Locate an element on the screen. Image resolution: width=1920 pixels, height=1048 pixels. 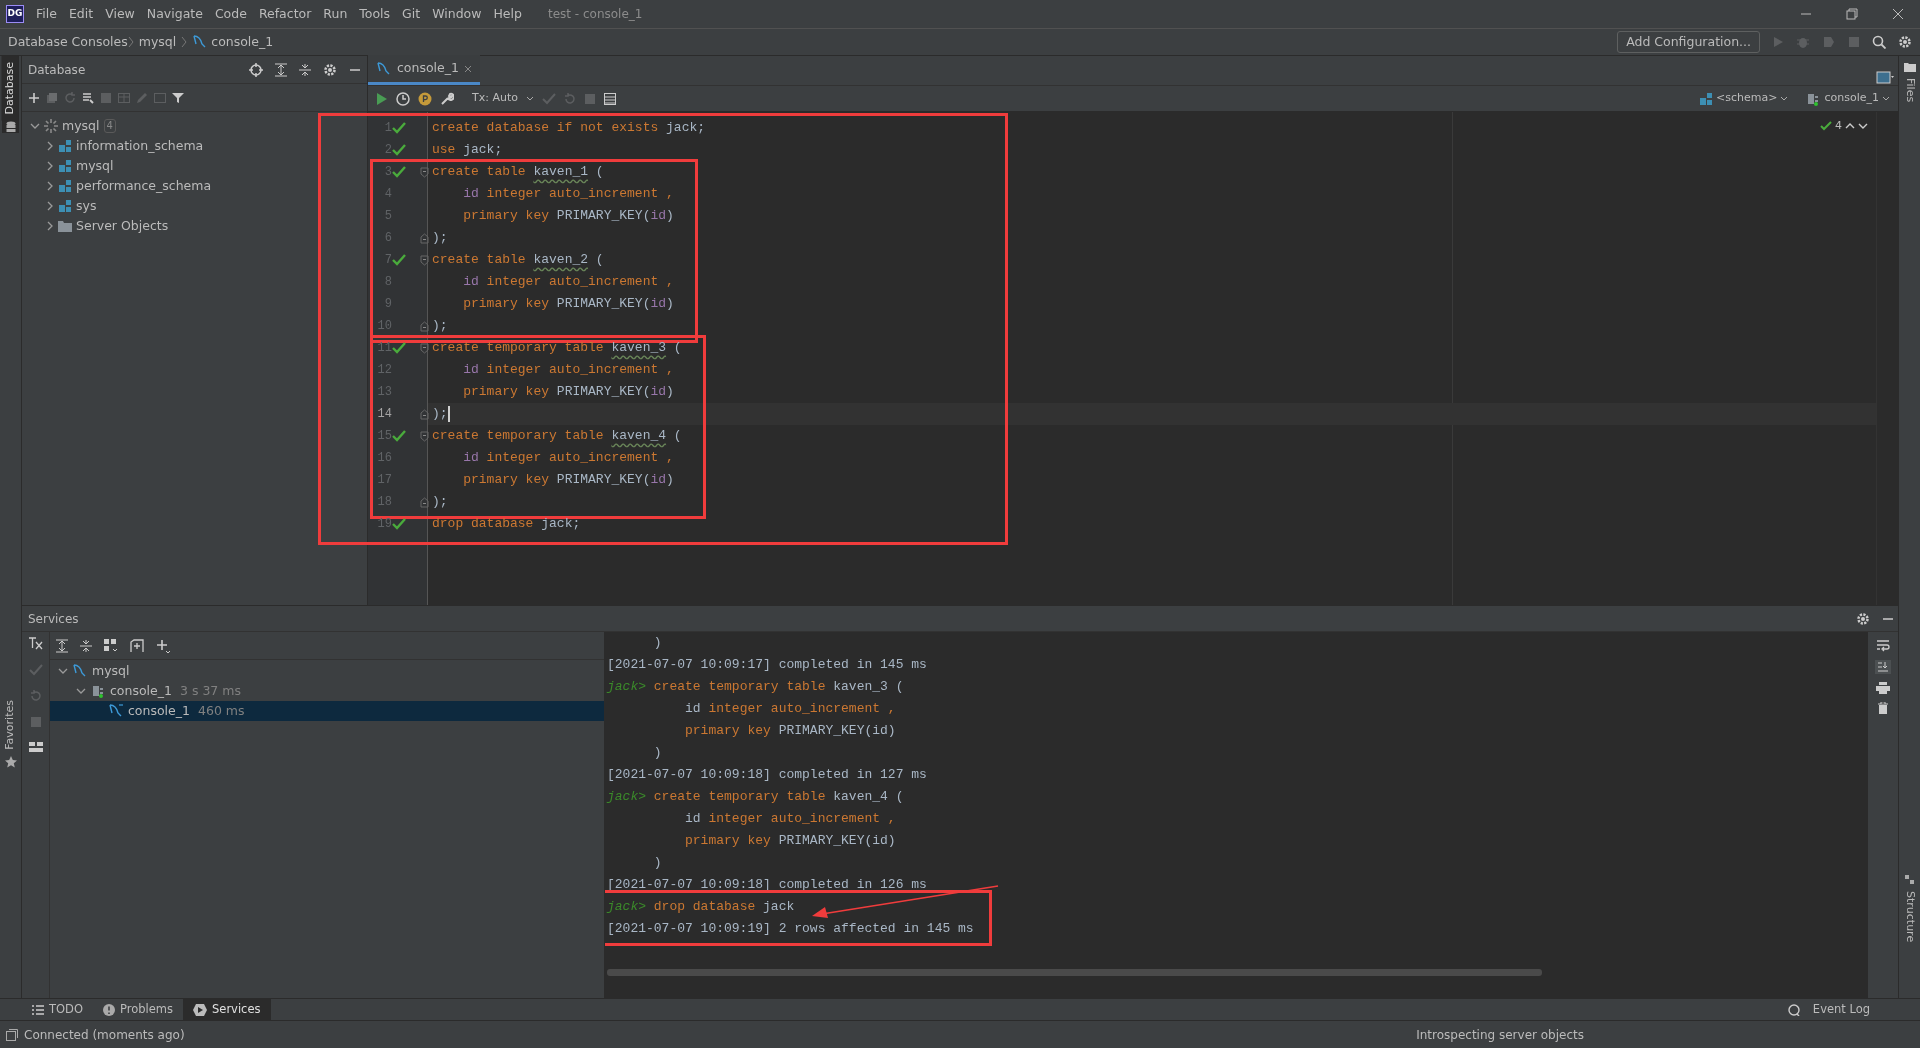
menu-item: Run is located at coordinates (335, 14).